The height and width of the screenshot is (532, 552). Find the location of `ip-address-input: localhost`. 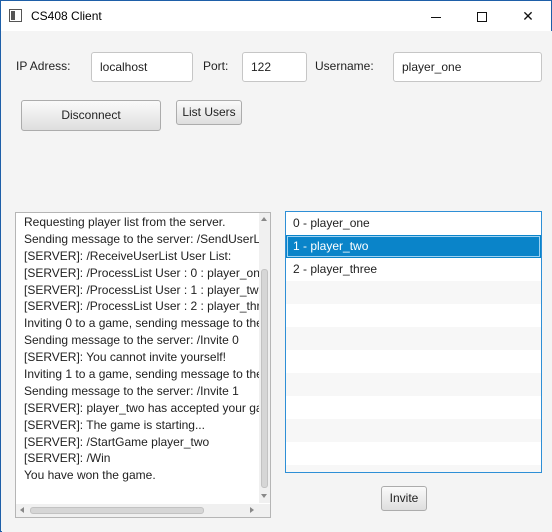

ip-address-input: localhost is located at coordinates (142, 67).